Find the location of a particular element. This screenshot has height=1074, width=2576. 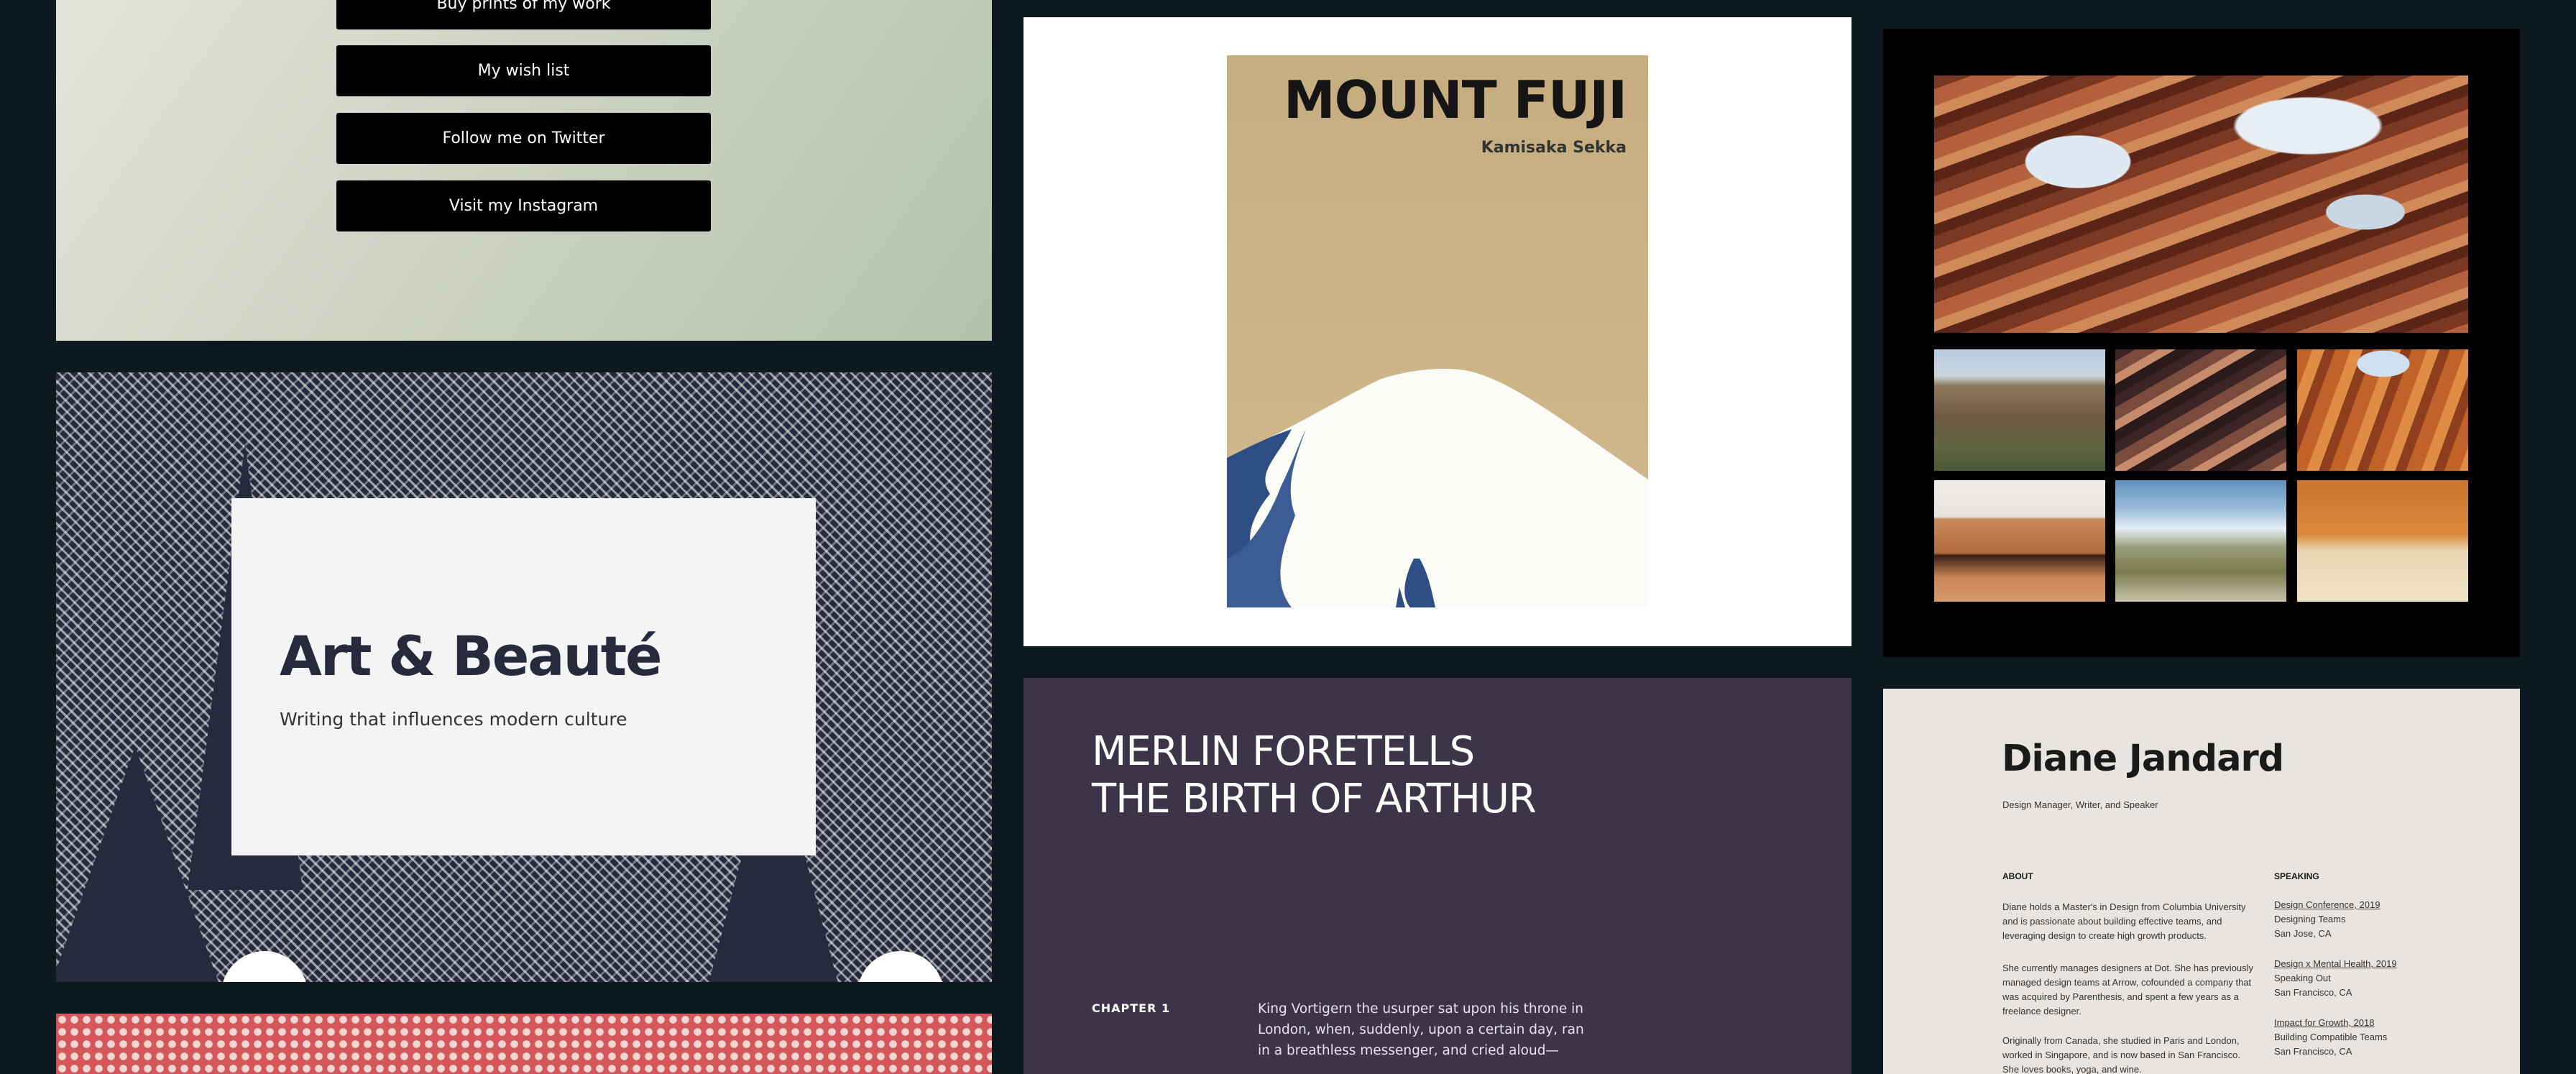

speaking-talk: Speaking Out is located at coordinates (2302, 978).